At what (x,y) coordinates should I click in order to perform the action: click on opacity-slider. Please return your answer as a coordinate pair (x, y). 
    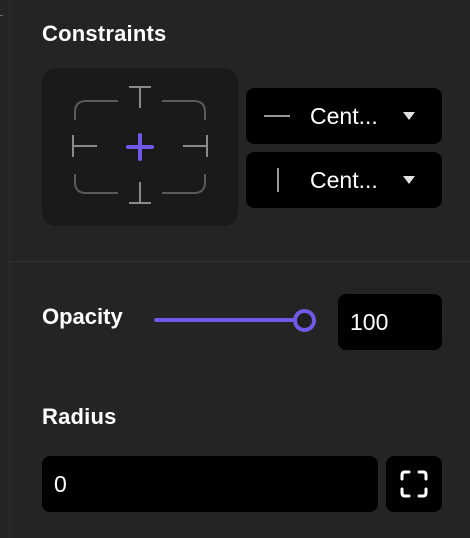
    Looking at the image, I should click on (236, 320).